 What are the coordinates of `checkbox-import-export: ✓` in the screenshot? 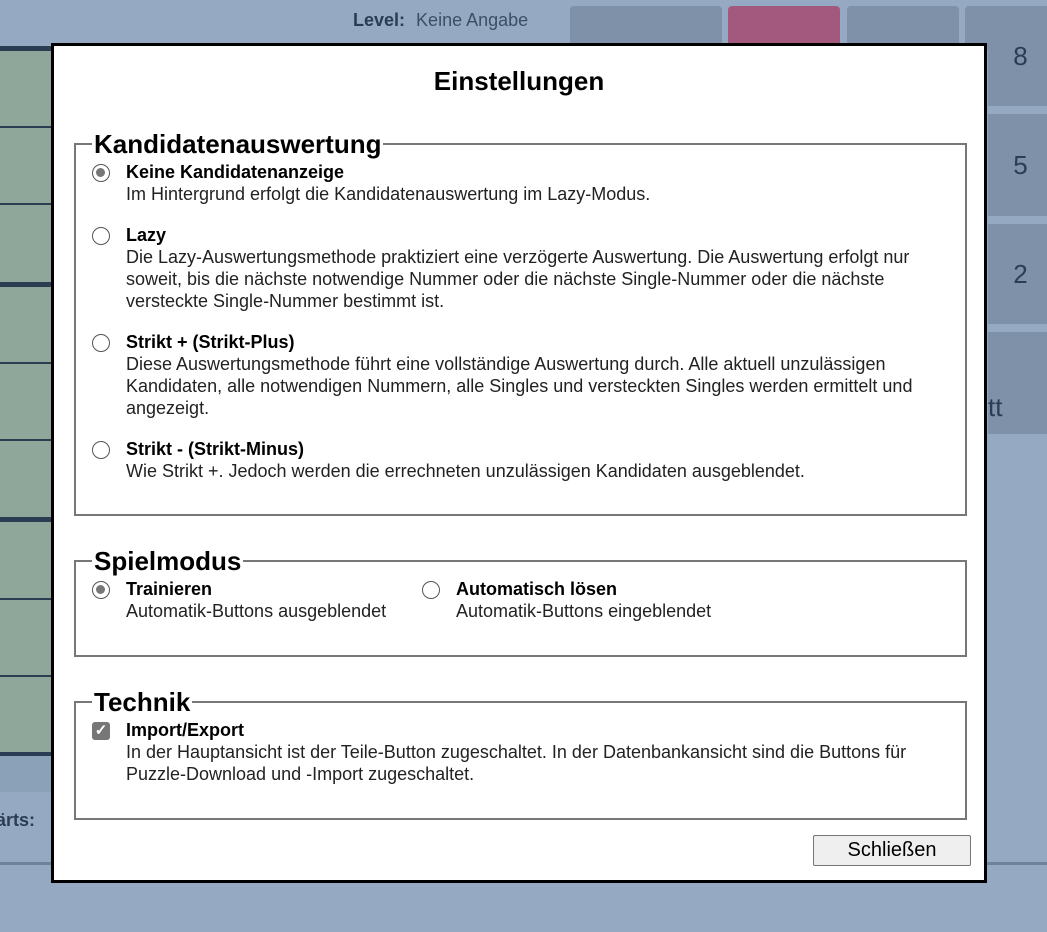 It's located at (101, 731).